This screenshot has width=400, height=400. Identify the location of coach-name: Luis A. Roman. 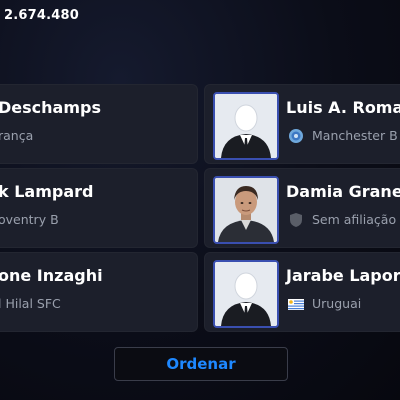
(343, 107).